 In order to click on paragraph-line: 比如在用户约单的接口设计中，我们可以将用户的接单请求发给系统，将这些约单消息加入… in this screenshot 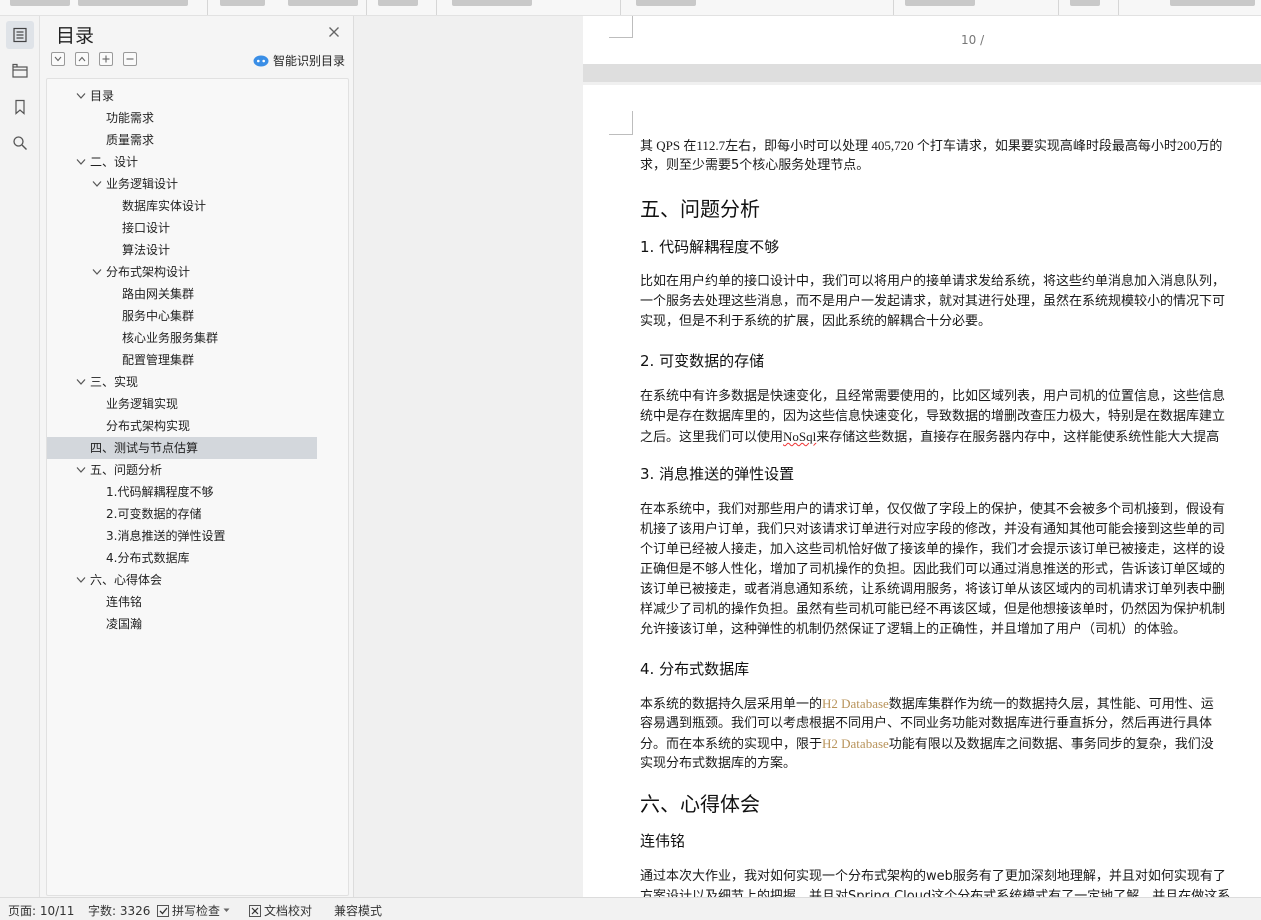, I will do `click(933, 281)`.